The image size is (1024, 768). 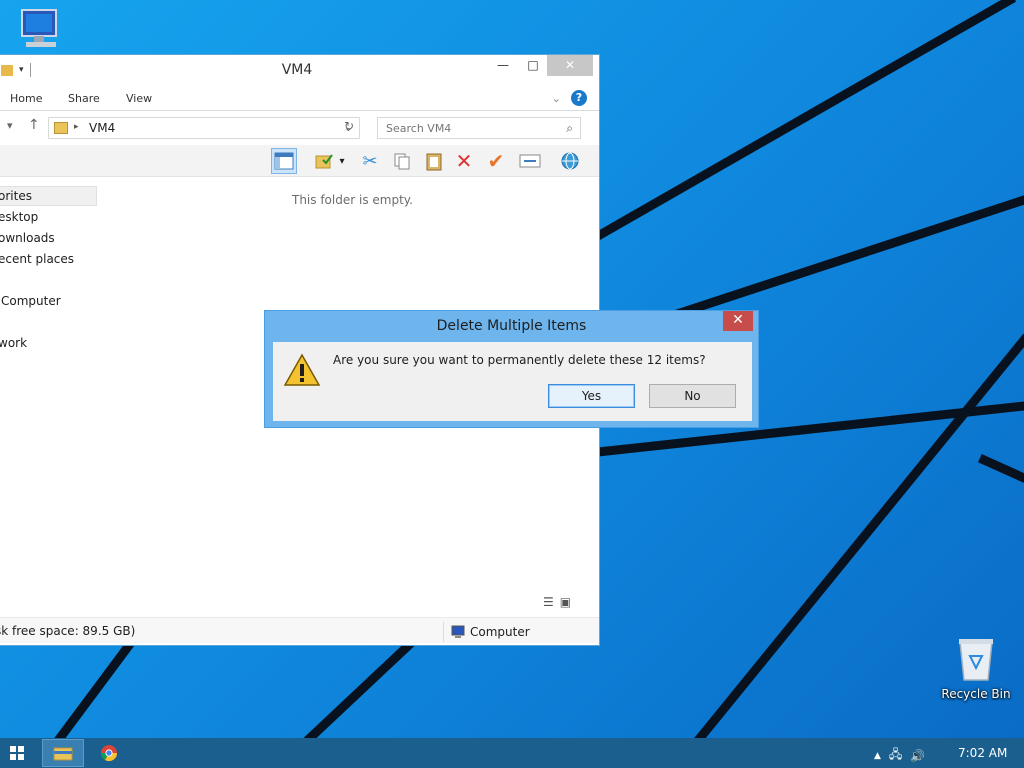 I want to click on network-icon: 🖧, so click(x=895, y=755).